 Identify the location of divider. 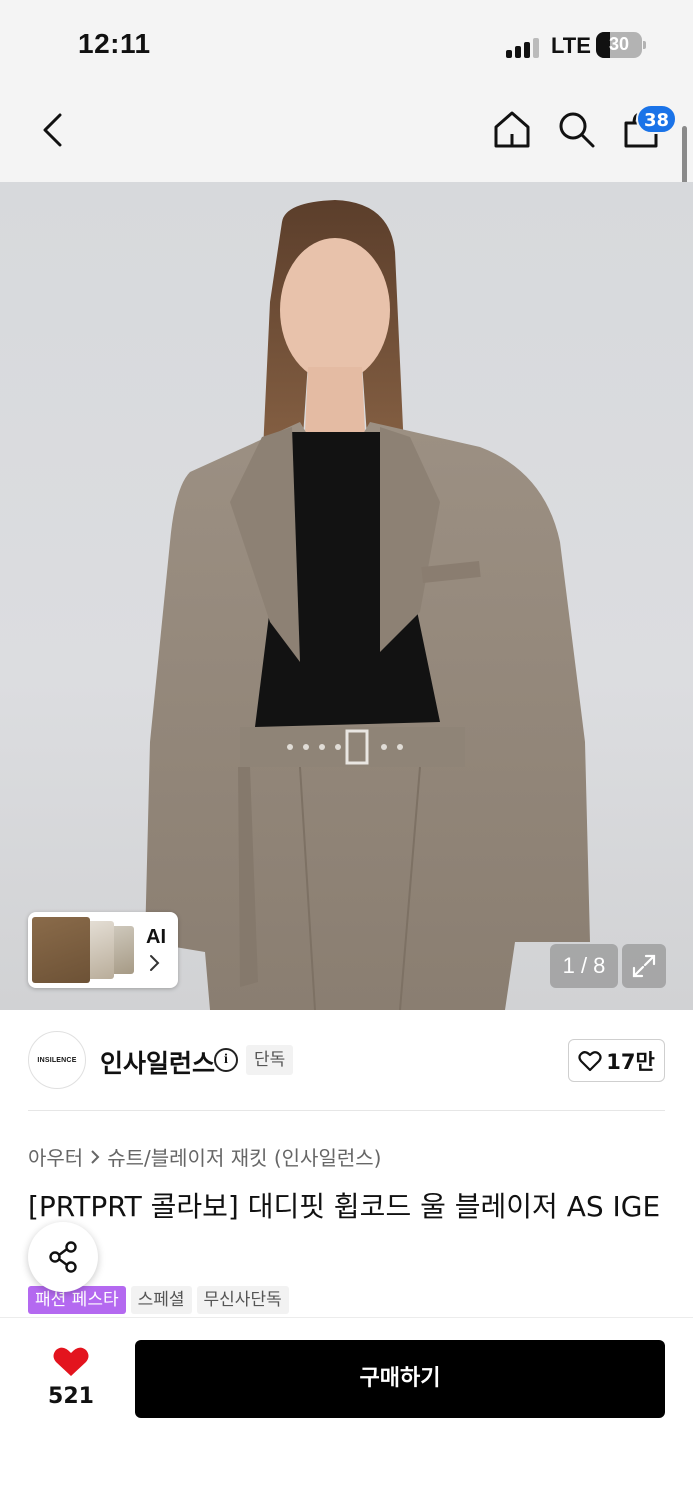
(346, 1110).